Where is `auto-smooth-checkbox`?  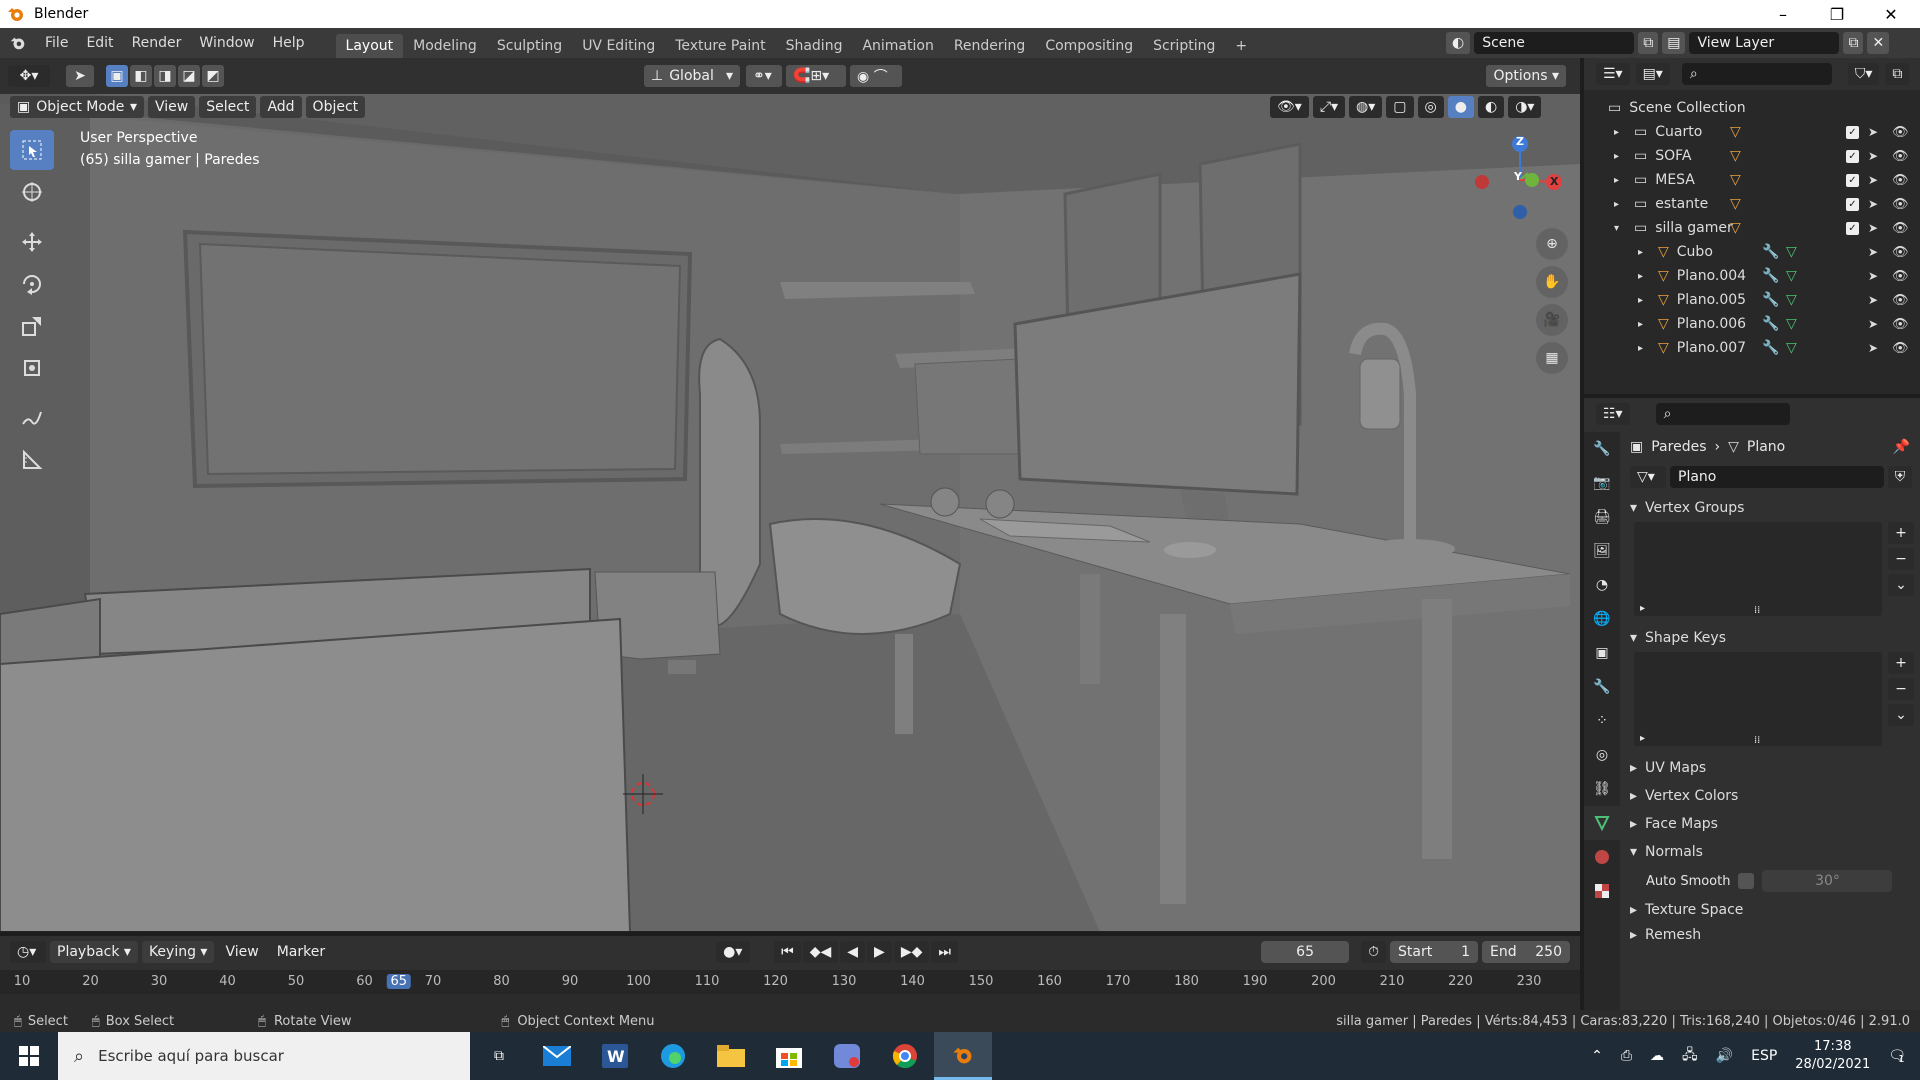
auto-smooth-checkbox is located at coordinates (1746, 881).